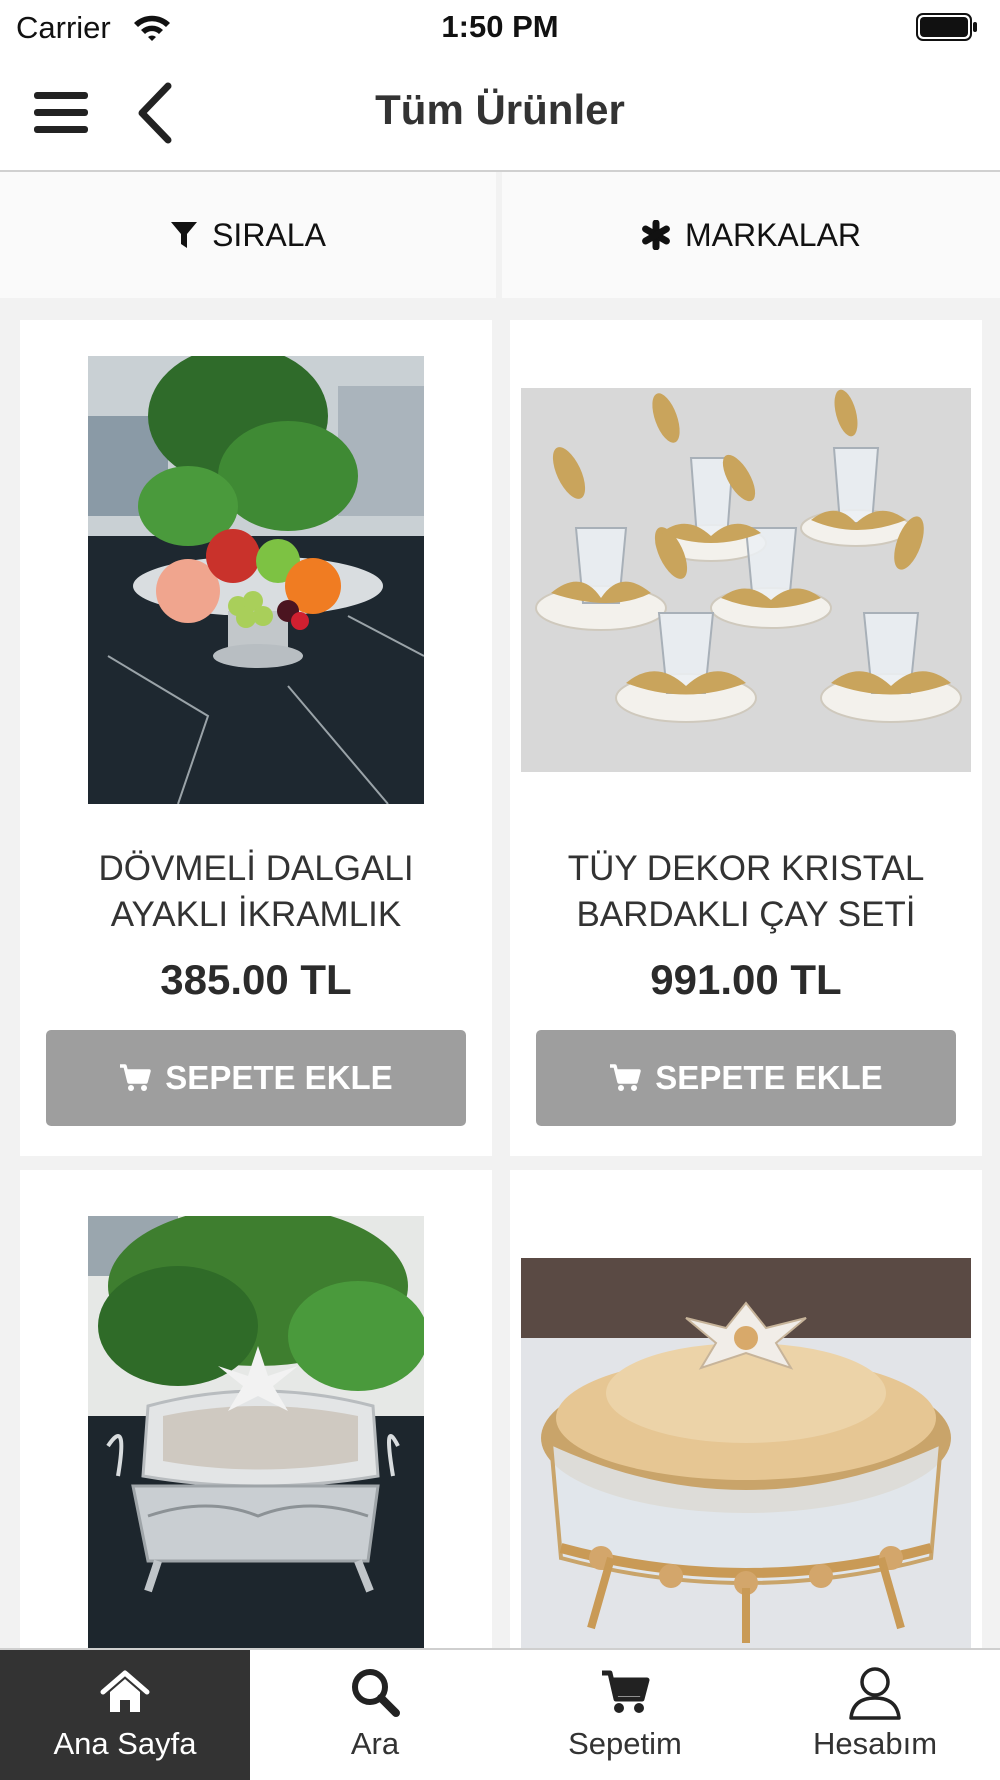  Describe the element at coordinates (746, 979) in the screenshot. I see `product-price: 991.00 TL` at that location.